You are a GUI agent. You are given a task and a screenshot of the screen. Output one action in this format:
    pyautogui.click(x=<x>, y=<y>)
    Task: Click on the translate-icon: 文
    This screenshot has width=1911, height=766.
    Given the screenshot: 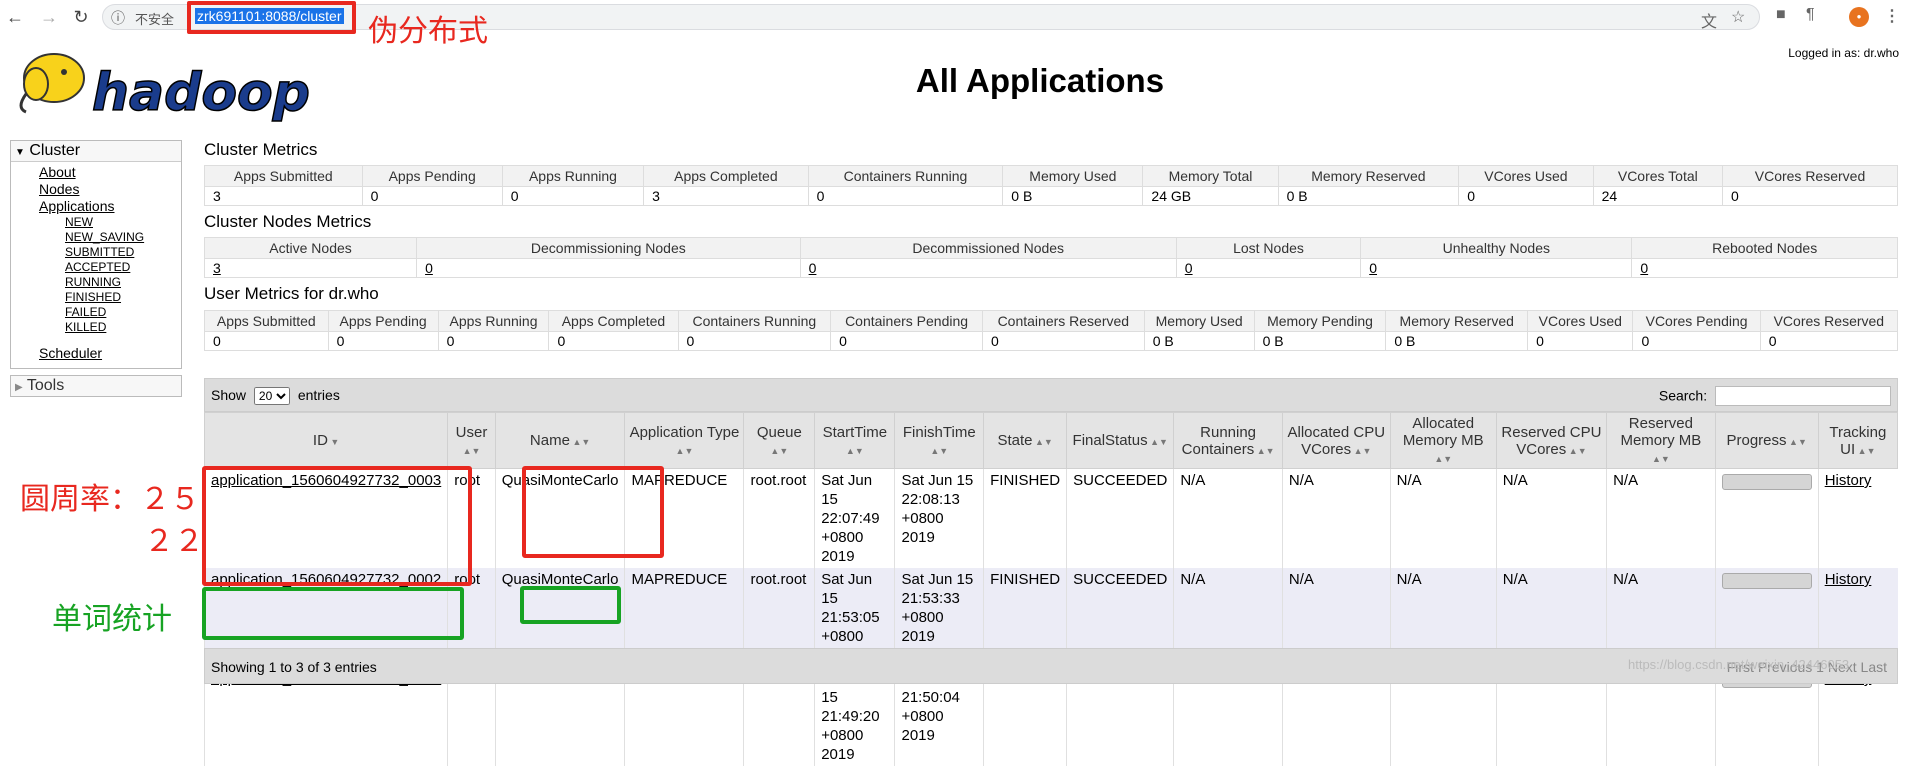 What is the action you would take?
    pyautogui.click(x=1709, y=20)
    